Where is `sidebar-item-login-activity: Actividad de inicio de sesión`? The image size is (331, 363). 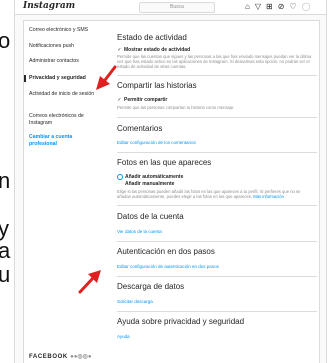 sidebar-item-login-activity: Actividad de inicio de sesión is located at coordinates (59, 94).